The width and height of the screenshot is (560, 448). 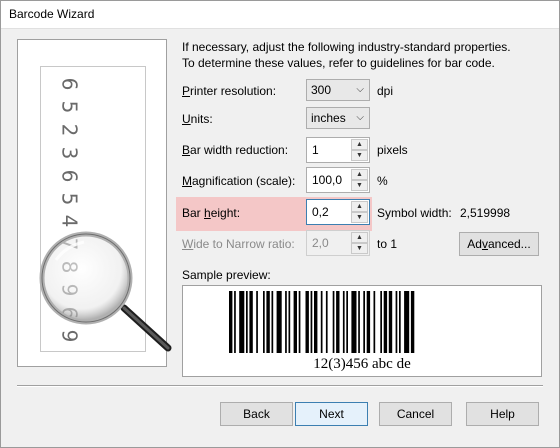 What do you see at coordinates (211, 213) in the screenshot?
I see `bar-height-label: Bar height:` at bounding box center [211, 213].